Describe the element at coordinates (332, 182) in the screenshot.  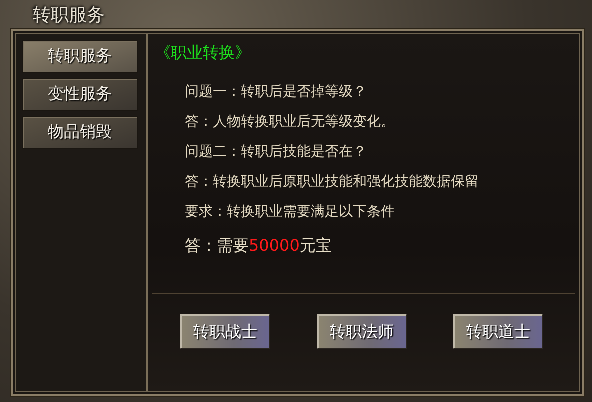
I see `info-text: 答：转换职业后原职业技能和强化技能数据保留` at that location.